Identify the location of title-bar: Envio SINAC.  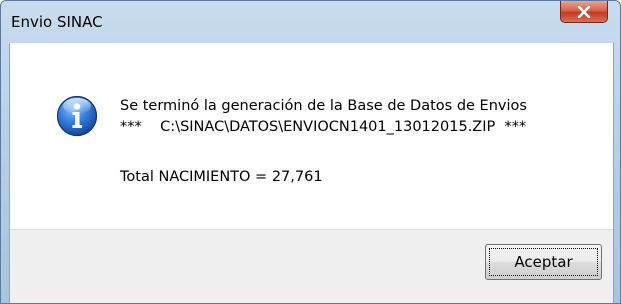
(310, 21).